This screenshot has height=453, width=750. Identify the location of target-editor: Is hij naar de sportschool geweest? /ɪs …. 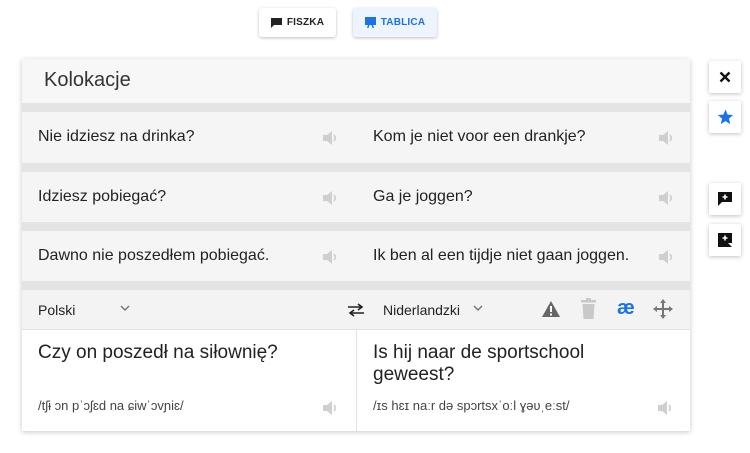
(523, 380).